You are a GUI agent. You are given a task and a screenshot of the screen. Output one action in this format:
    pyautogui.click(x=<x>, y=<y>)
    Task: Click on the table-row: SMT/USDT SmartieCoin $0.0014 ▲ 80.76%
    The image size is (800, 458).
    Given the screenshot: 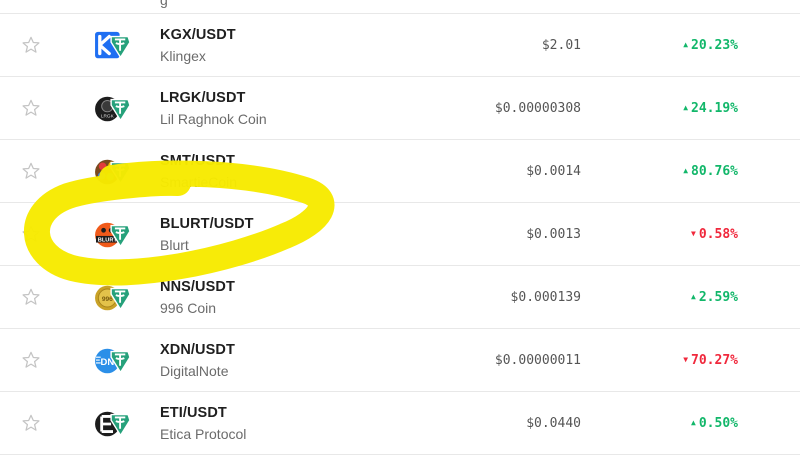 What is the action you would take?
    pyautogui.click(x=400, y=171)
    